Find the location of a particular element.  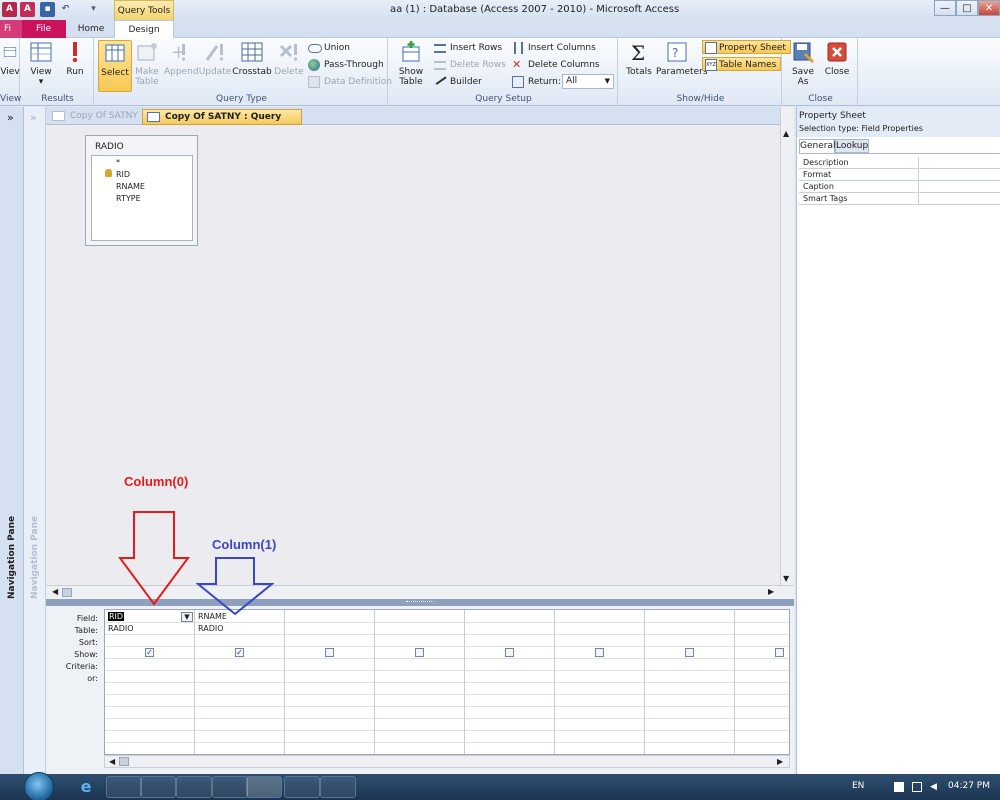

show-table-button: Show Table is located at coordinates (411, 63).